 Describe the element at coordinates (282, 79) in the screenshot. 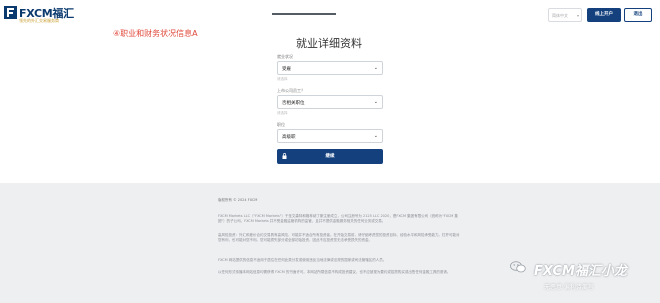

I see `employment-status-hint: 请选择` at that location.